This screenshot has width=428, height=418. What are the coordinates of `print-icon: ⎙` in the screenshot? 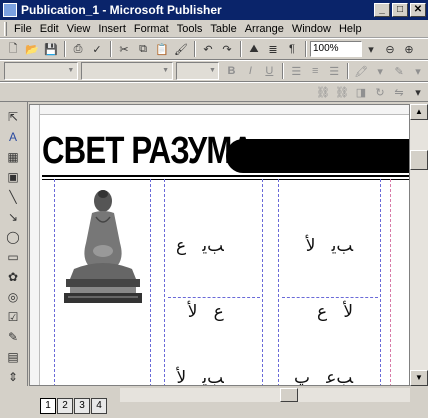 It's located at (78, 49).